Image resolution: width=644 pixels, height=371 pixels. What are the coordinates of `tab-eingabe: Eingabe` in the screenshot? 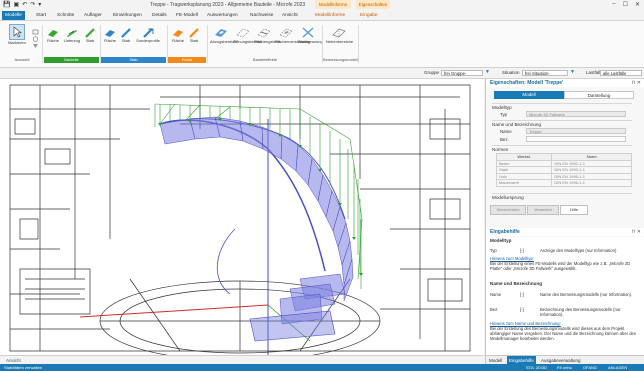 It's located at (369, 15).